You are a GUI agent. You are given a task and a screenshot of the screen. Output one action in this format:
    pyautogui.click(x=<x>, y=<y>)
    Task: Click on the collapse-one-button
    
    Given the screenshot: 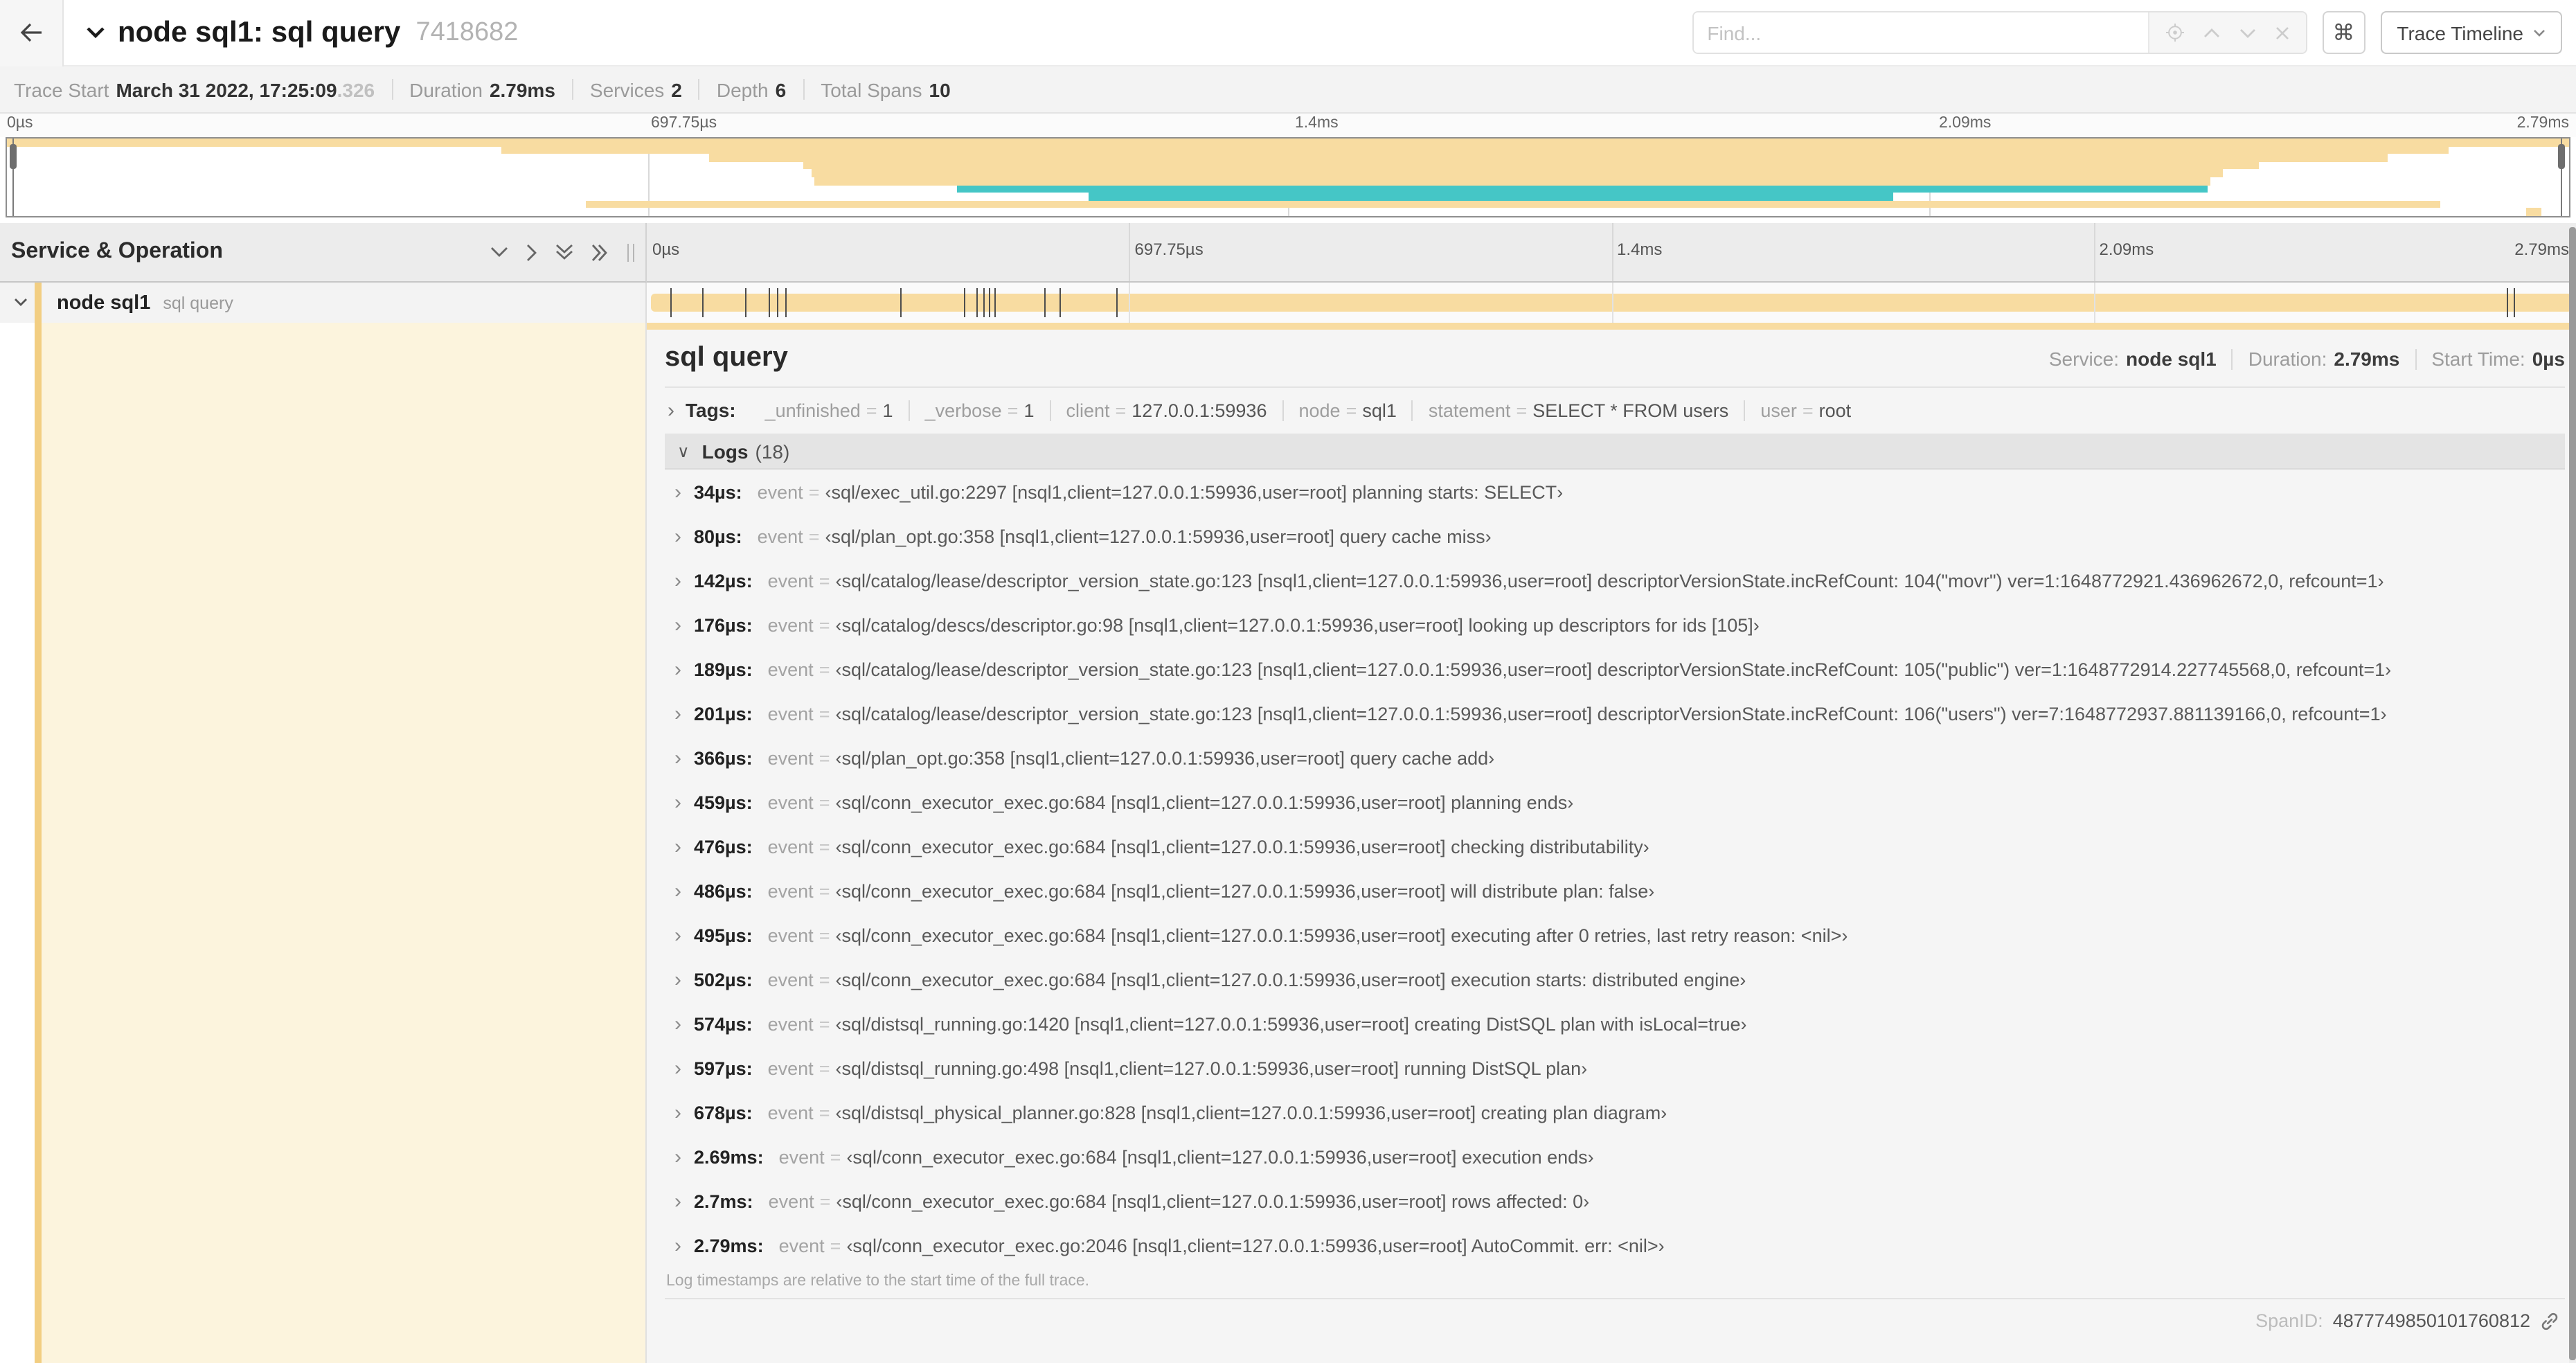 What is the action you would take?
    pyautogui.click(x=499, y=253)
    